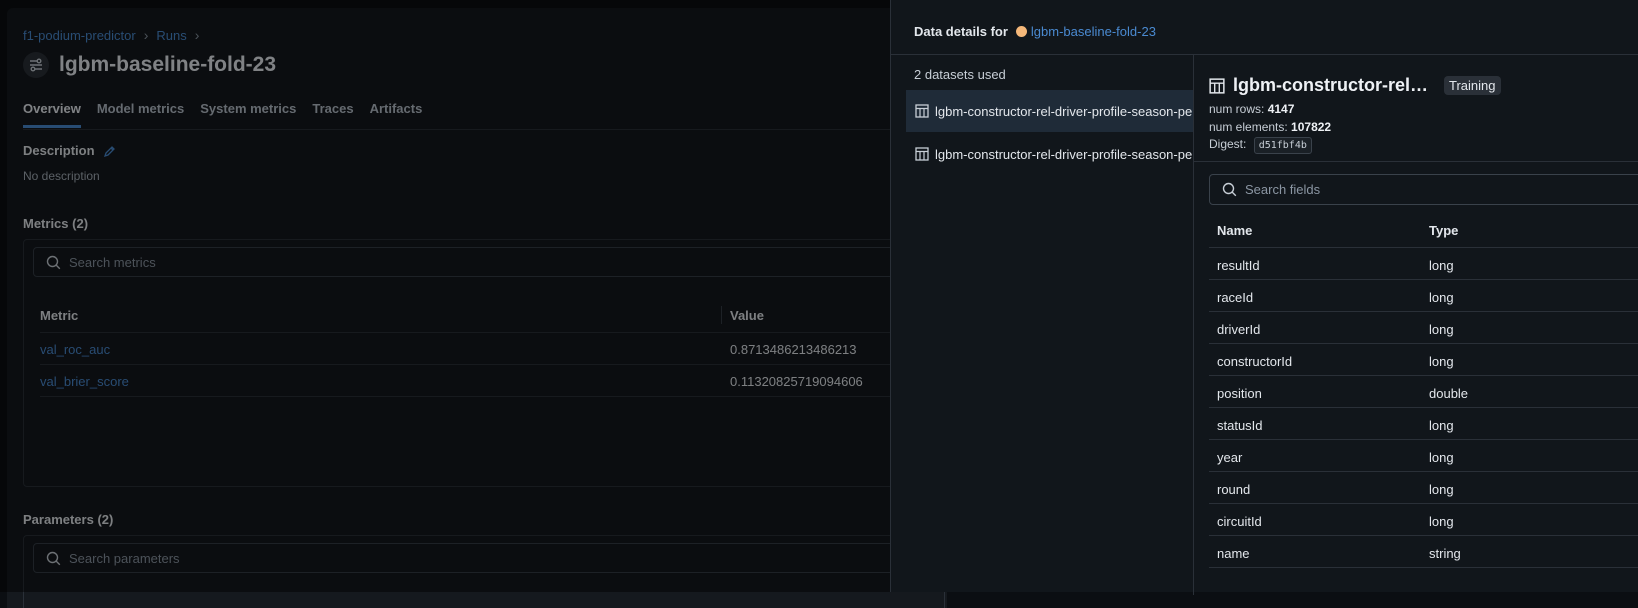  I want to click on num-rows-label: num rows:, so click(1237, 109).